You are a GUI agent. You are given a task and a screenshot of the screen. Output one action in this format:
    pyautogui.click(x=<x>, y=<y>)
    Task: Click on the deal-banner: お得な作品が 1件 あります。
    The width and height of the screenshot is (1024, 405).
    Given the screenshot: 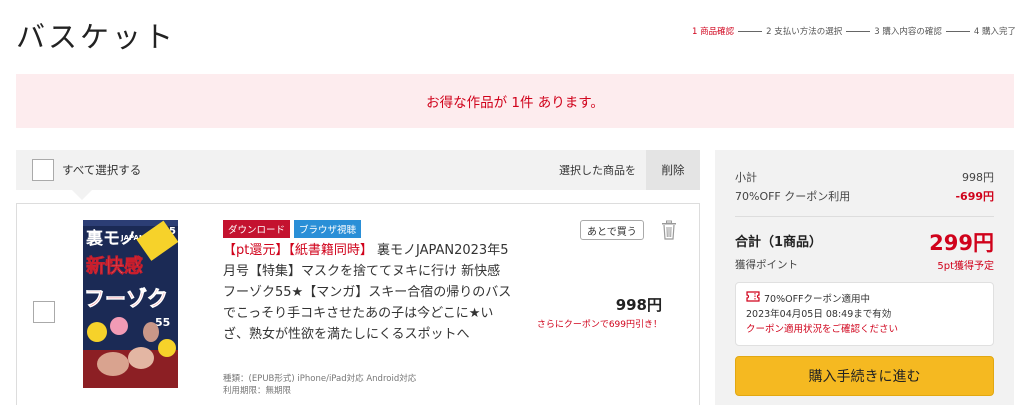 What is the action you would take?
    pyautogui.click(x=515, y=101)
    